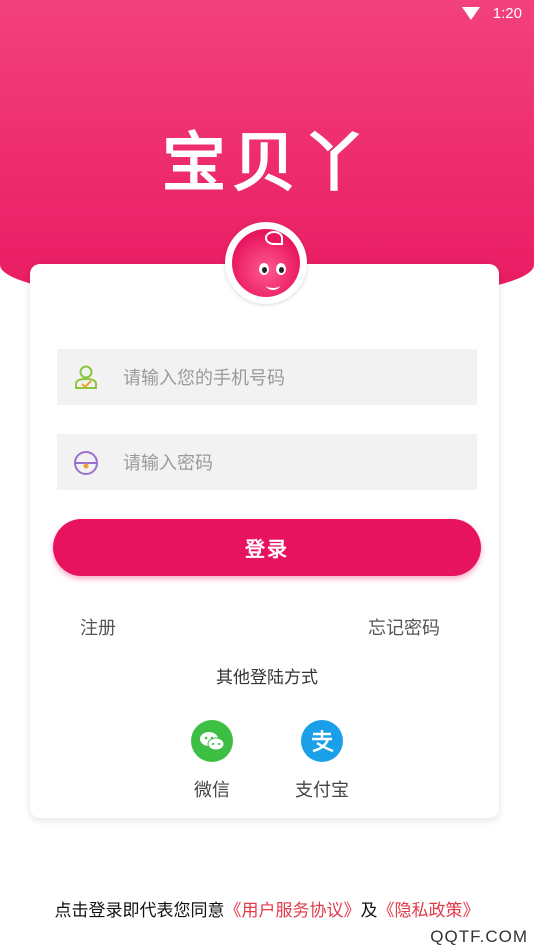 Image resolution: width=534 pixels, height=949 pixels. I want to click on password-input, so click(293, 463).